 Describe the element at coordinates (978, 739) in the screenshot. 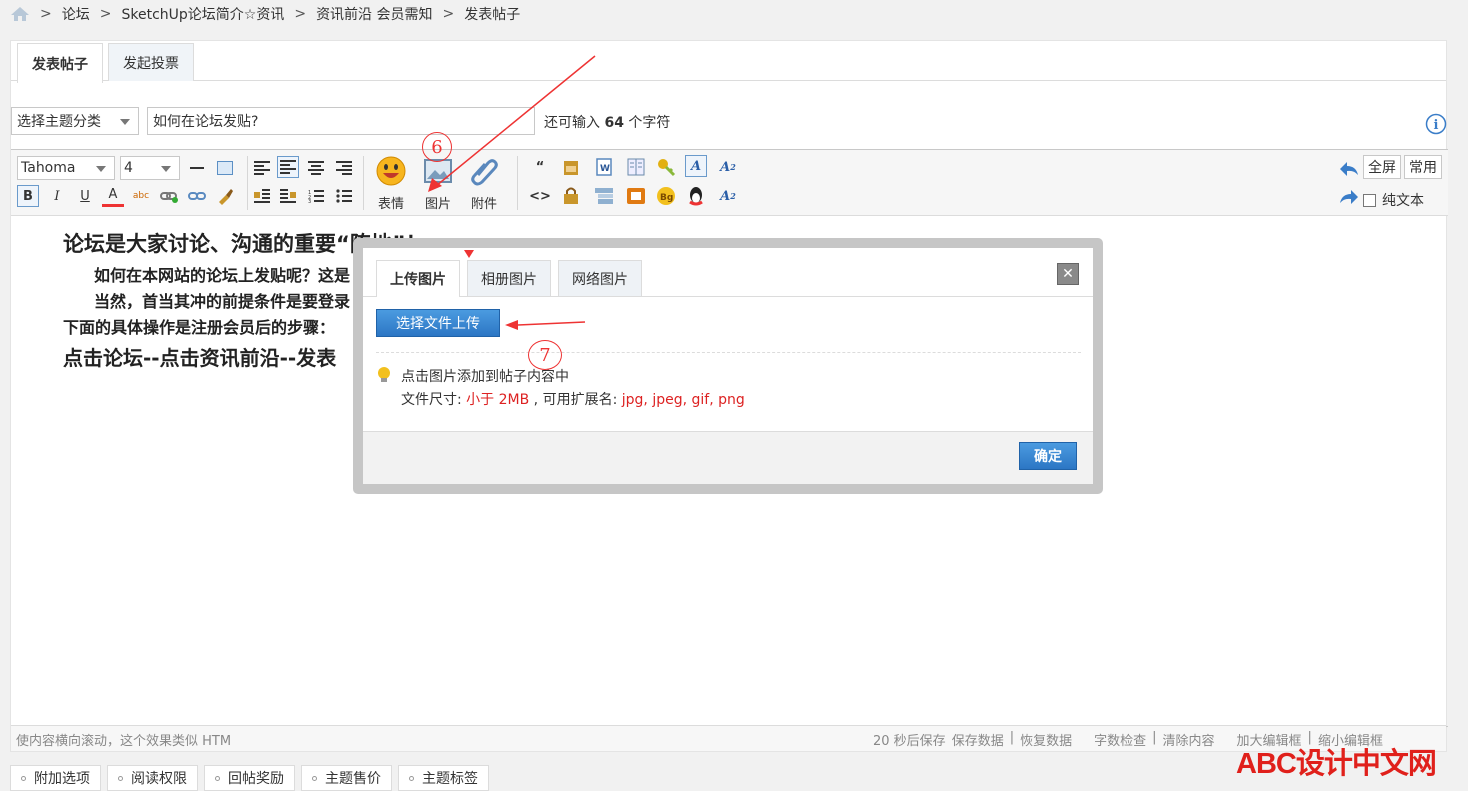

I see `save-data-link: 保存数据` at that location.